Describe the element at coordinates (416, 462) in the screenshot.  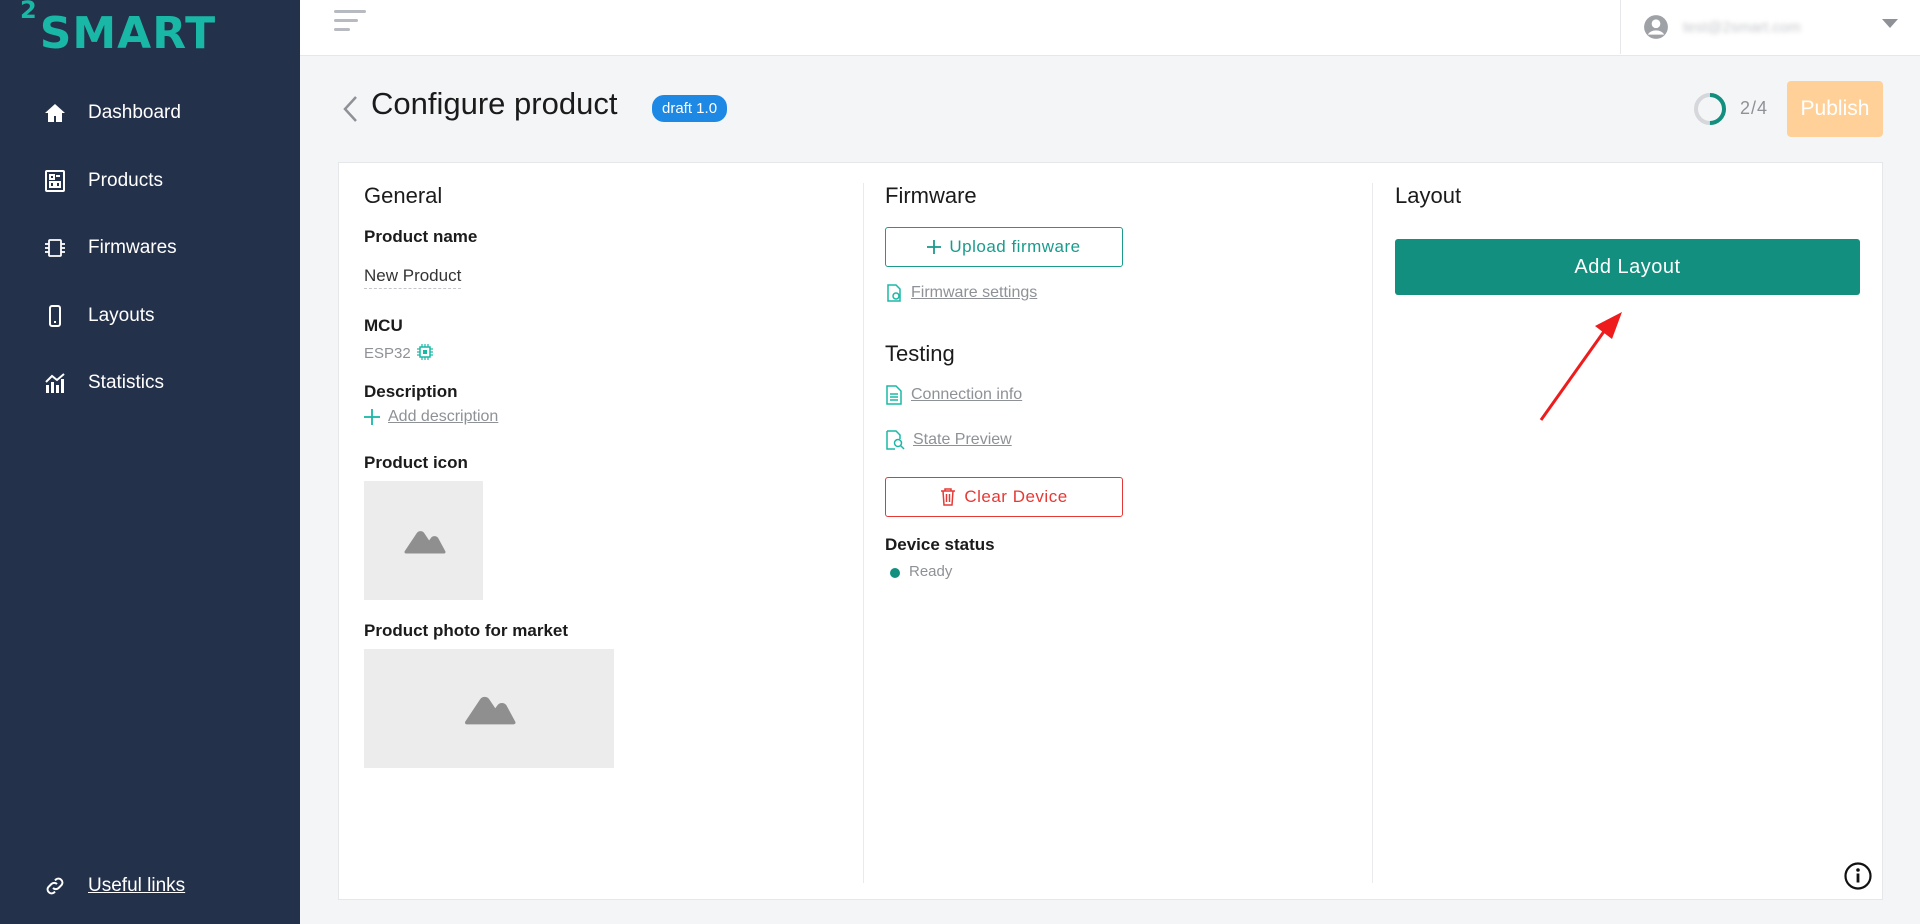
I see `product-icon-label: Product icon` at that location.